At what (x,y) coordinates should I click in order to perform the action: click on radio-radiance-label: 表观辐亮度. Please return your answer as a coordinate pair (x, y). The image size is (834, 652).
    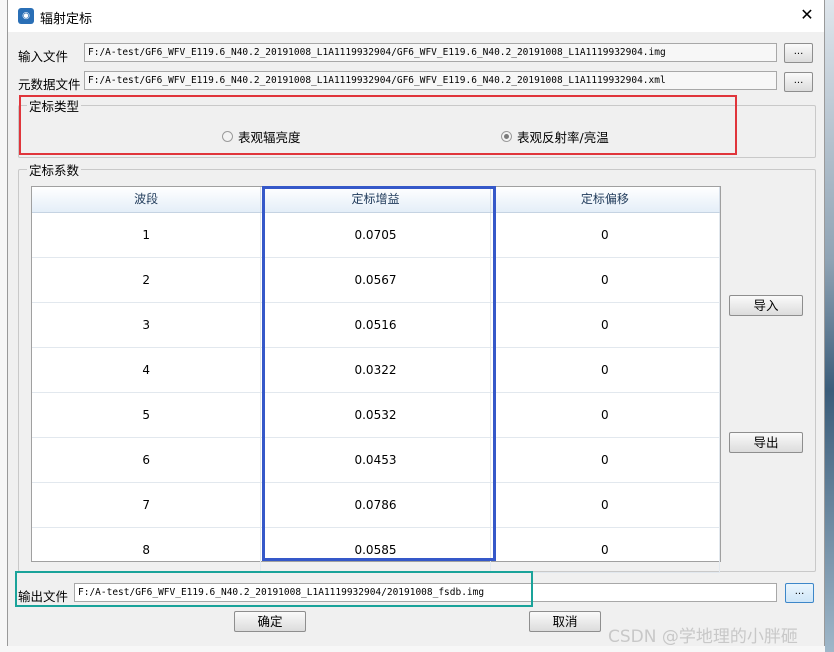
    Looking at the image, I should click on (269, 137).